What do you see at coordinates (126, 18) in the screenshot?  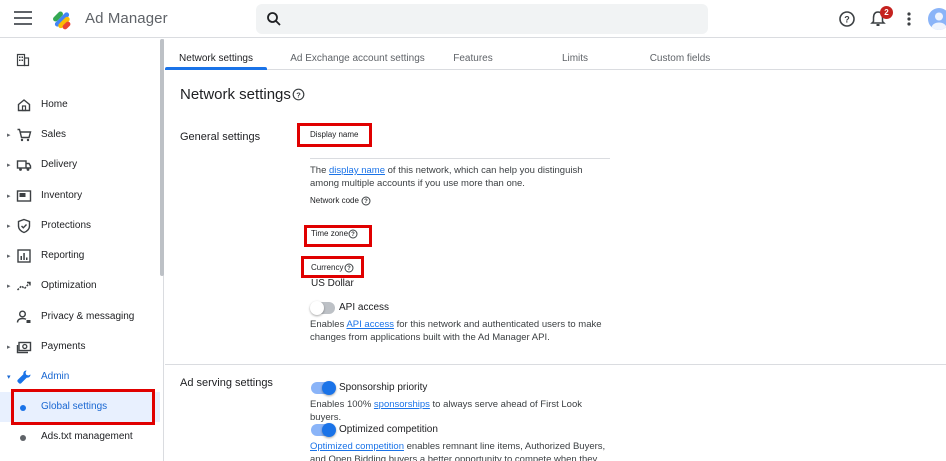 I see `app-title: Ad Manager` at bounding box center [126, 18].